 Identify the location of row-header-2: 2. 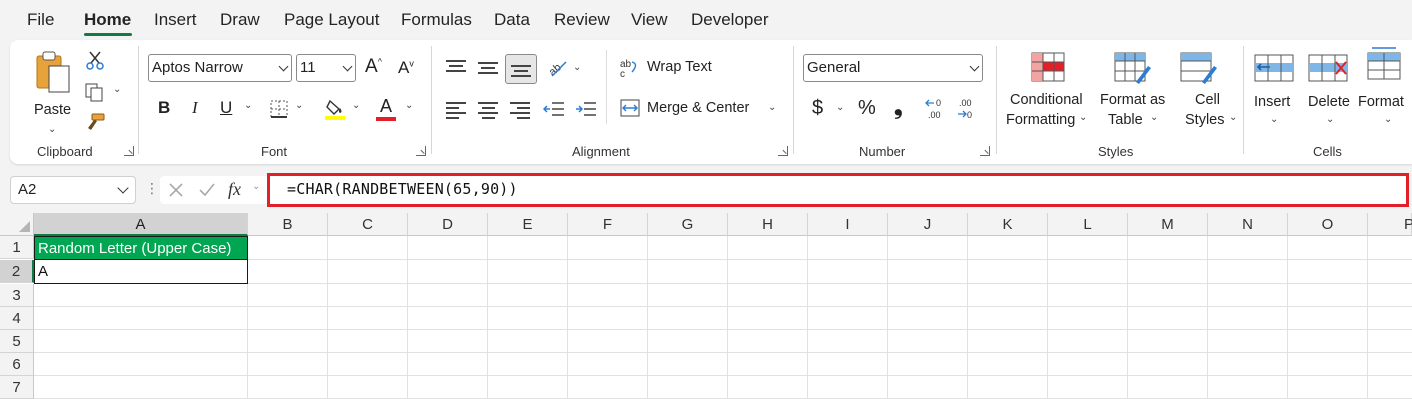
(17, 271).